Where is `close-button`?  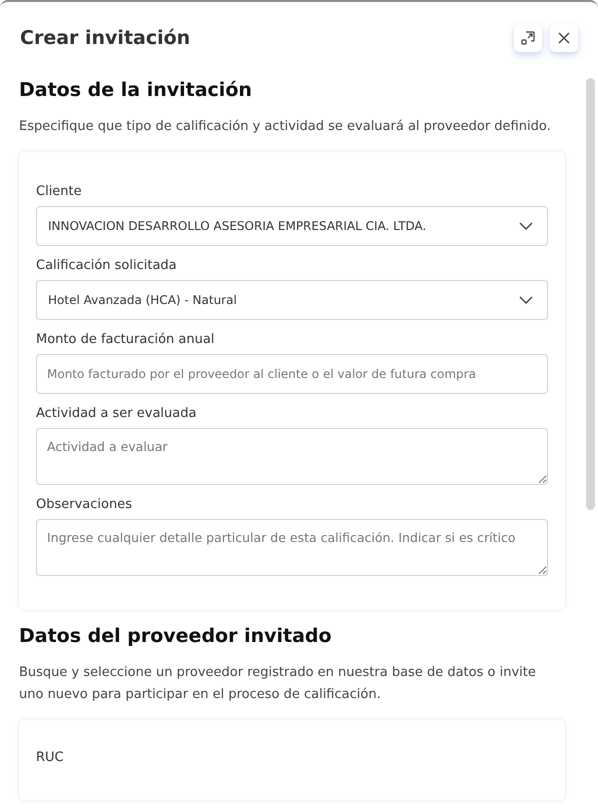
close-button is located at coordinates (564, 38).